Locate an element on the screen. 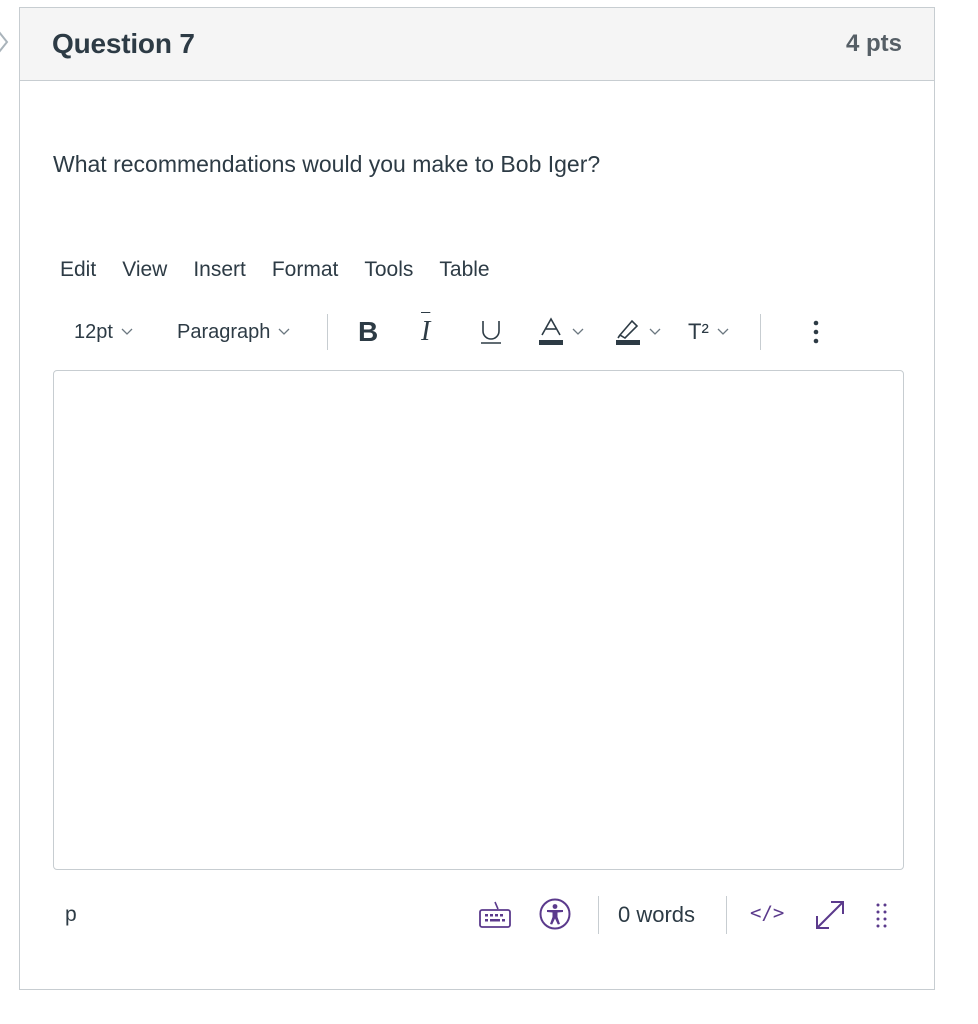 This screenshot has height=1024, width=978. bold-icon: B is located at coordinates (368, 331).